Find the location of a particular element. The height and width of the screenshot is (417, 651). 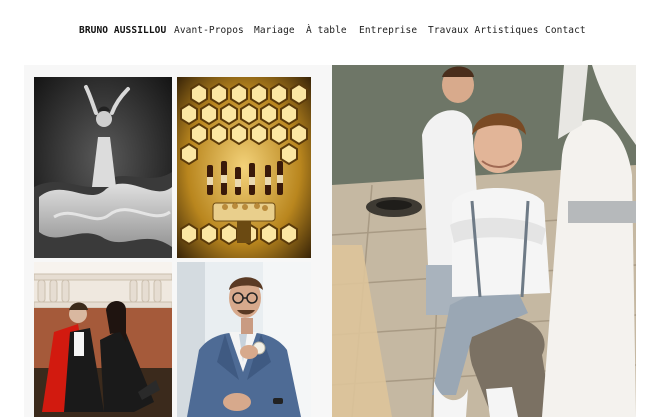

nav-item-avant-propos: Avant-Propos is located at coordinates (209, 31).